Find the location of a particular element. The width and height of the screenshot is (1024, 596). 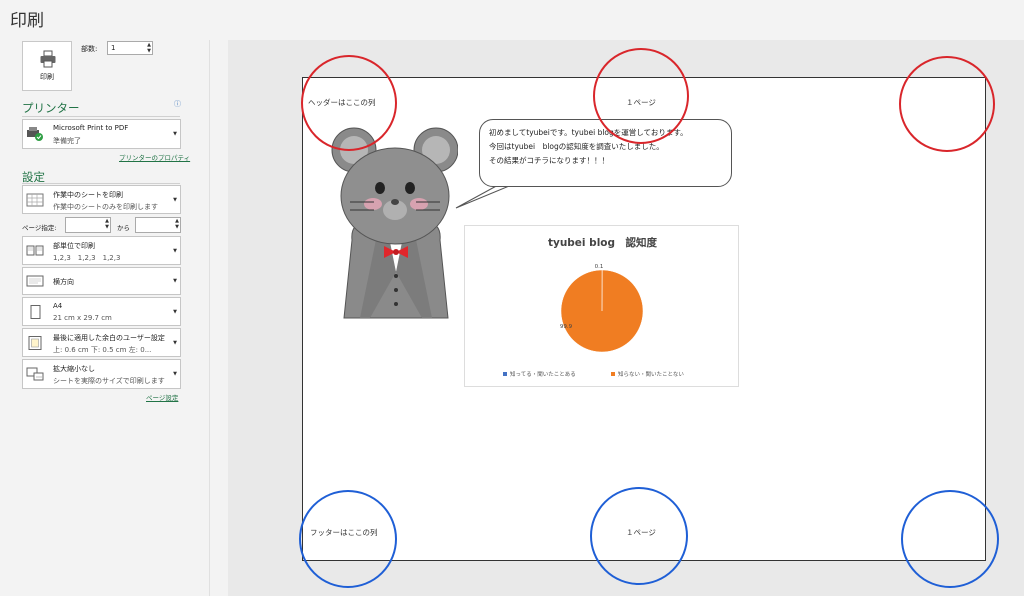

printer-divider is located at coordinates (101, 116).